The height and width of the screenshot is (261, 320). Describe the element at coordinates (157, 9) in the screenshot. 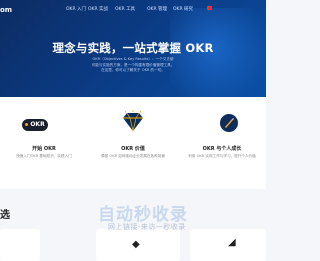

I see `nav-item-okr-management: OKR 管理` at that location.